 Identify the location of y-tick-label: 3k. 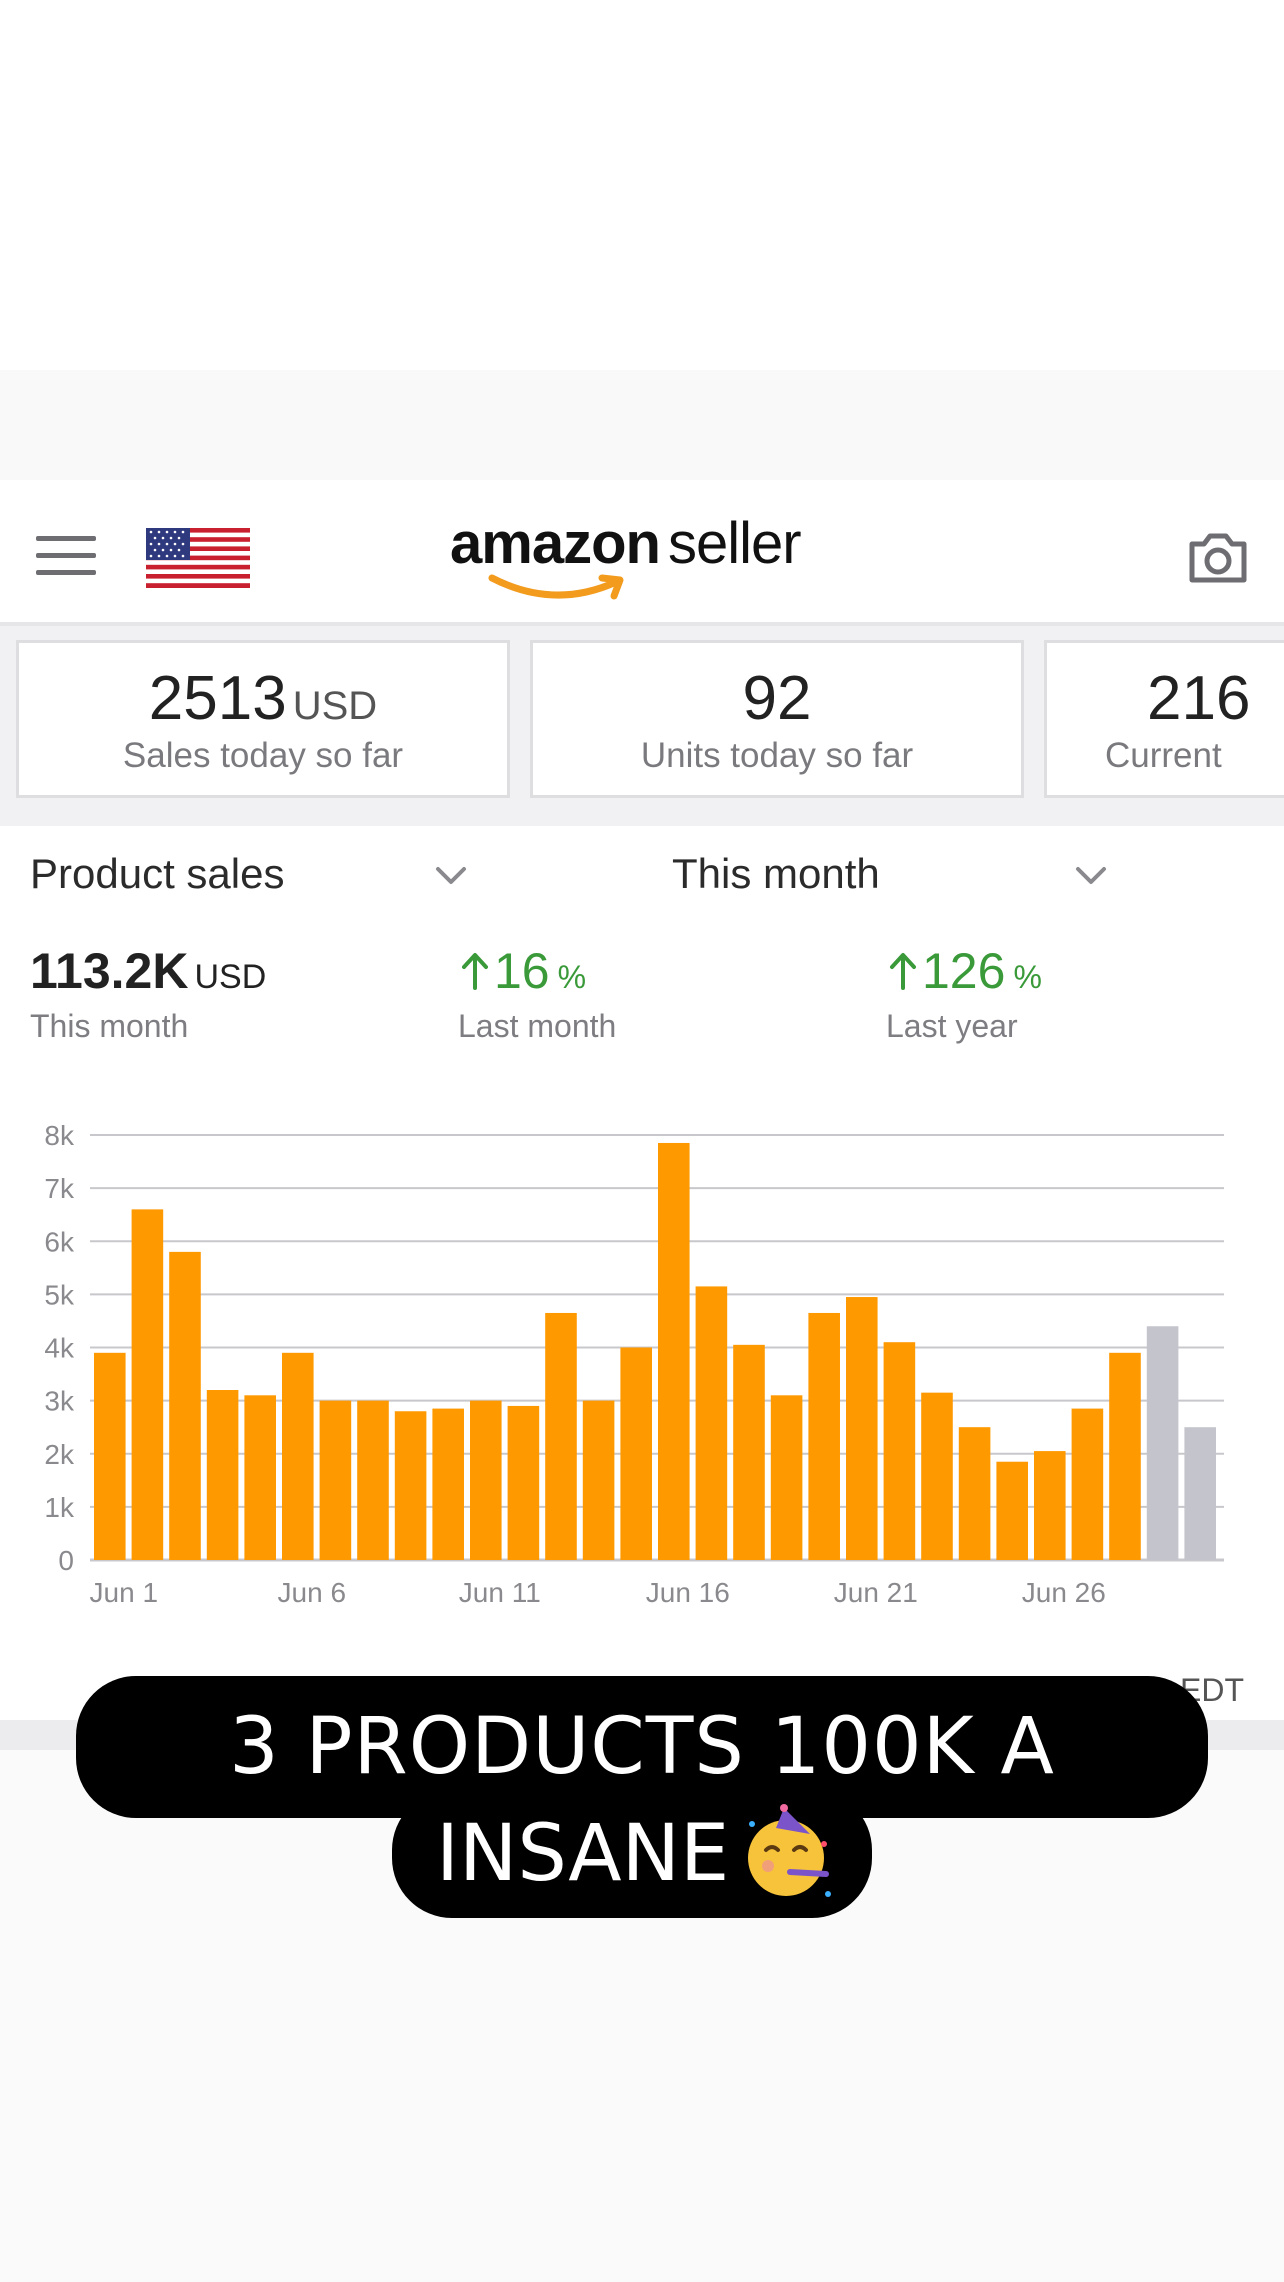
(59, 1401).